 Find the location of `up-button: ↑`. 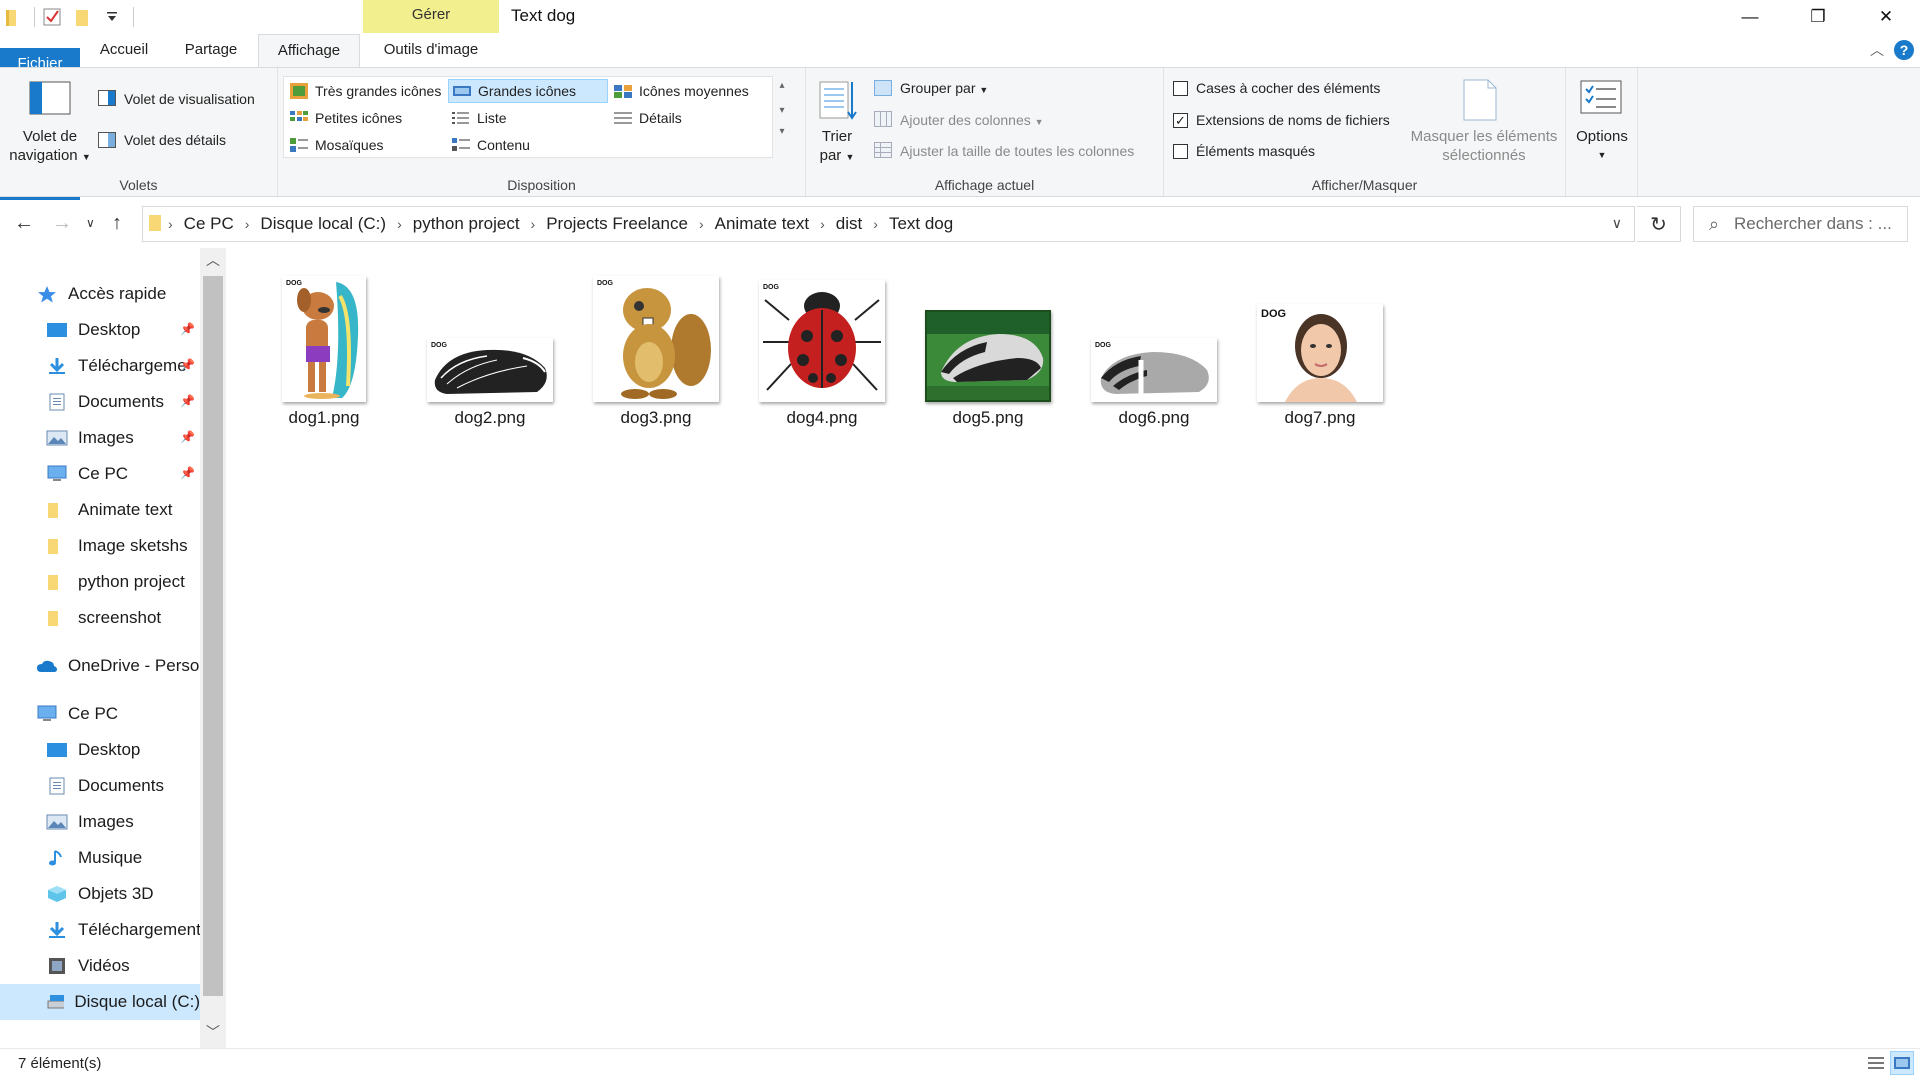

up-button: ↑ is located at coordinates (117, 223).